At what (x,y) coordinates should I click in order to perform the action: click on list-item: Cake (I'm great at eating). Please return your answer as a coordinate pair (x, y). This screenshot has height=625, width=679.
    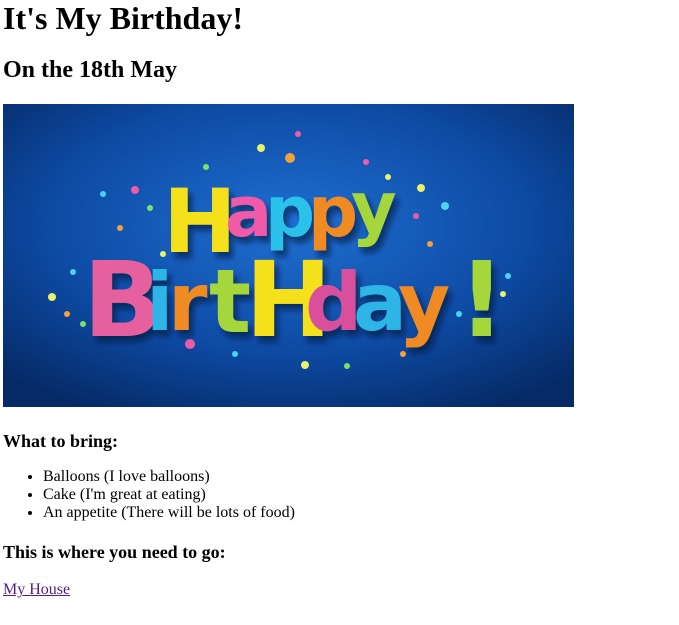
    Looking at the image, I should click on (359, 495).